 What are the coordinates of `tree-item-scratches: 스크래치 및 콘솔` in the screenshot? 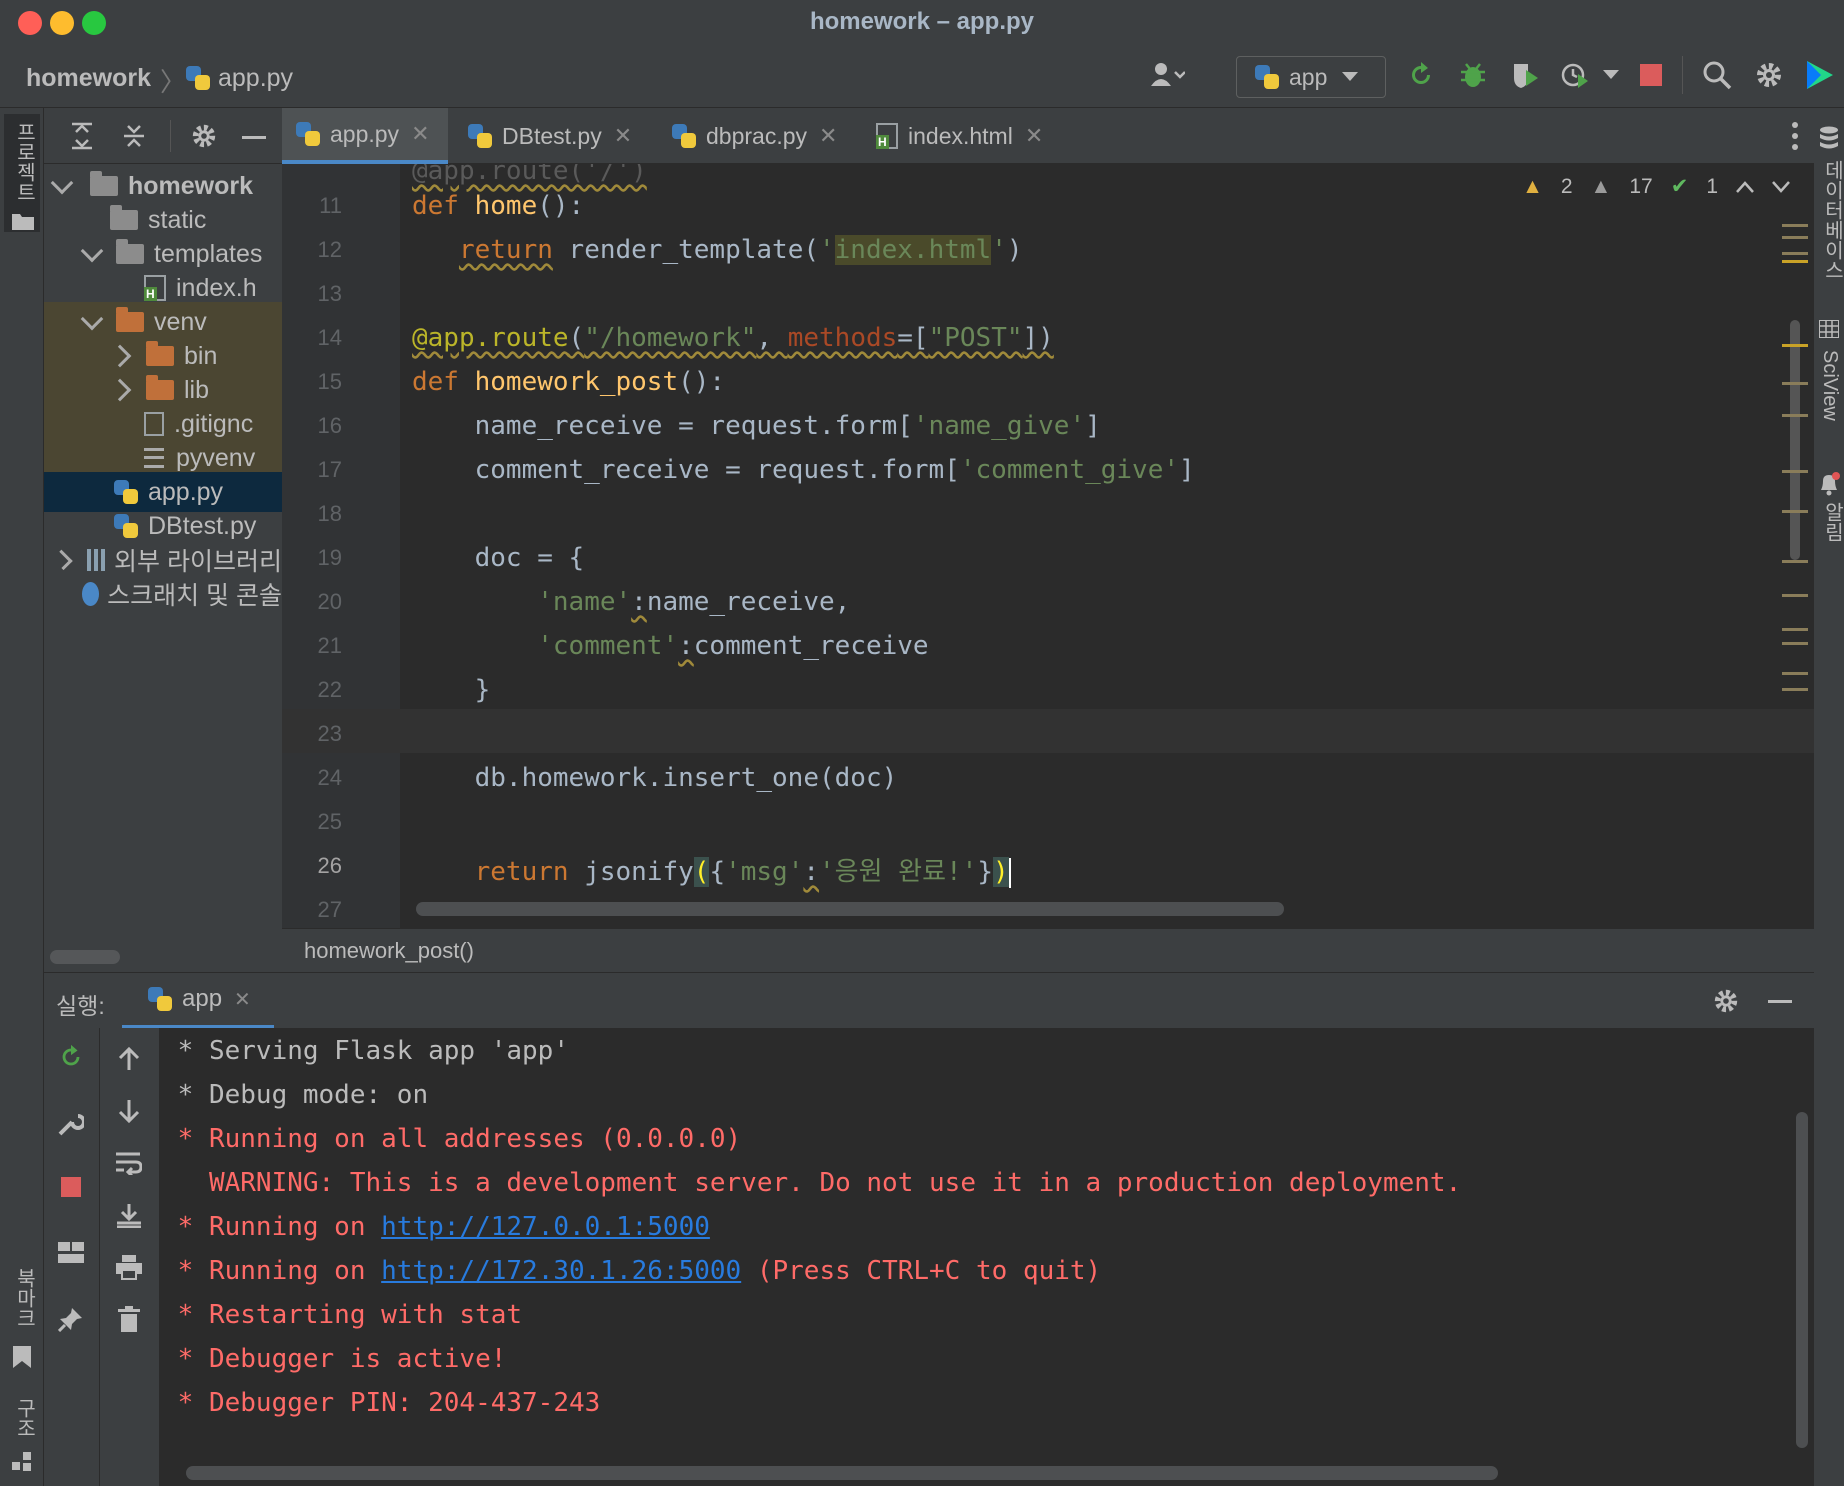 It's located at (163, 594).